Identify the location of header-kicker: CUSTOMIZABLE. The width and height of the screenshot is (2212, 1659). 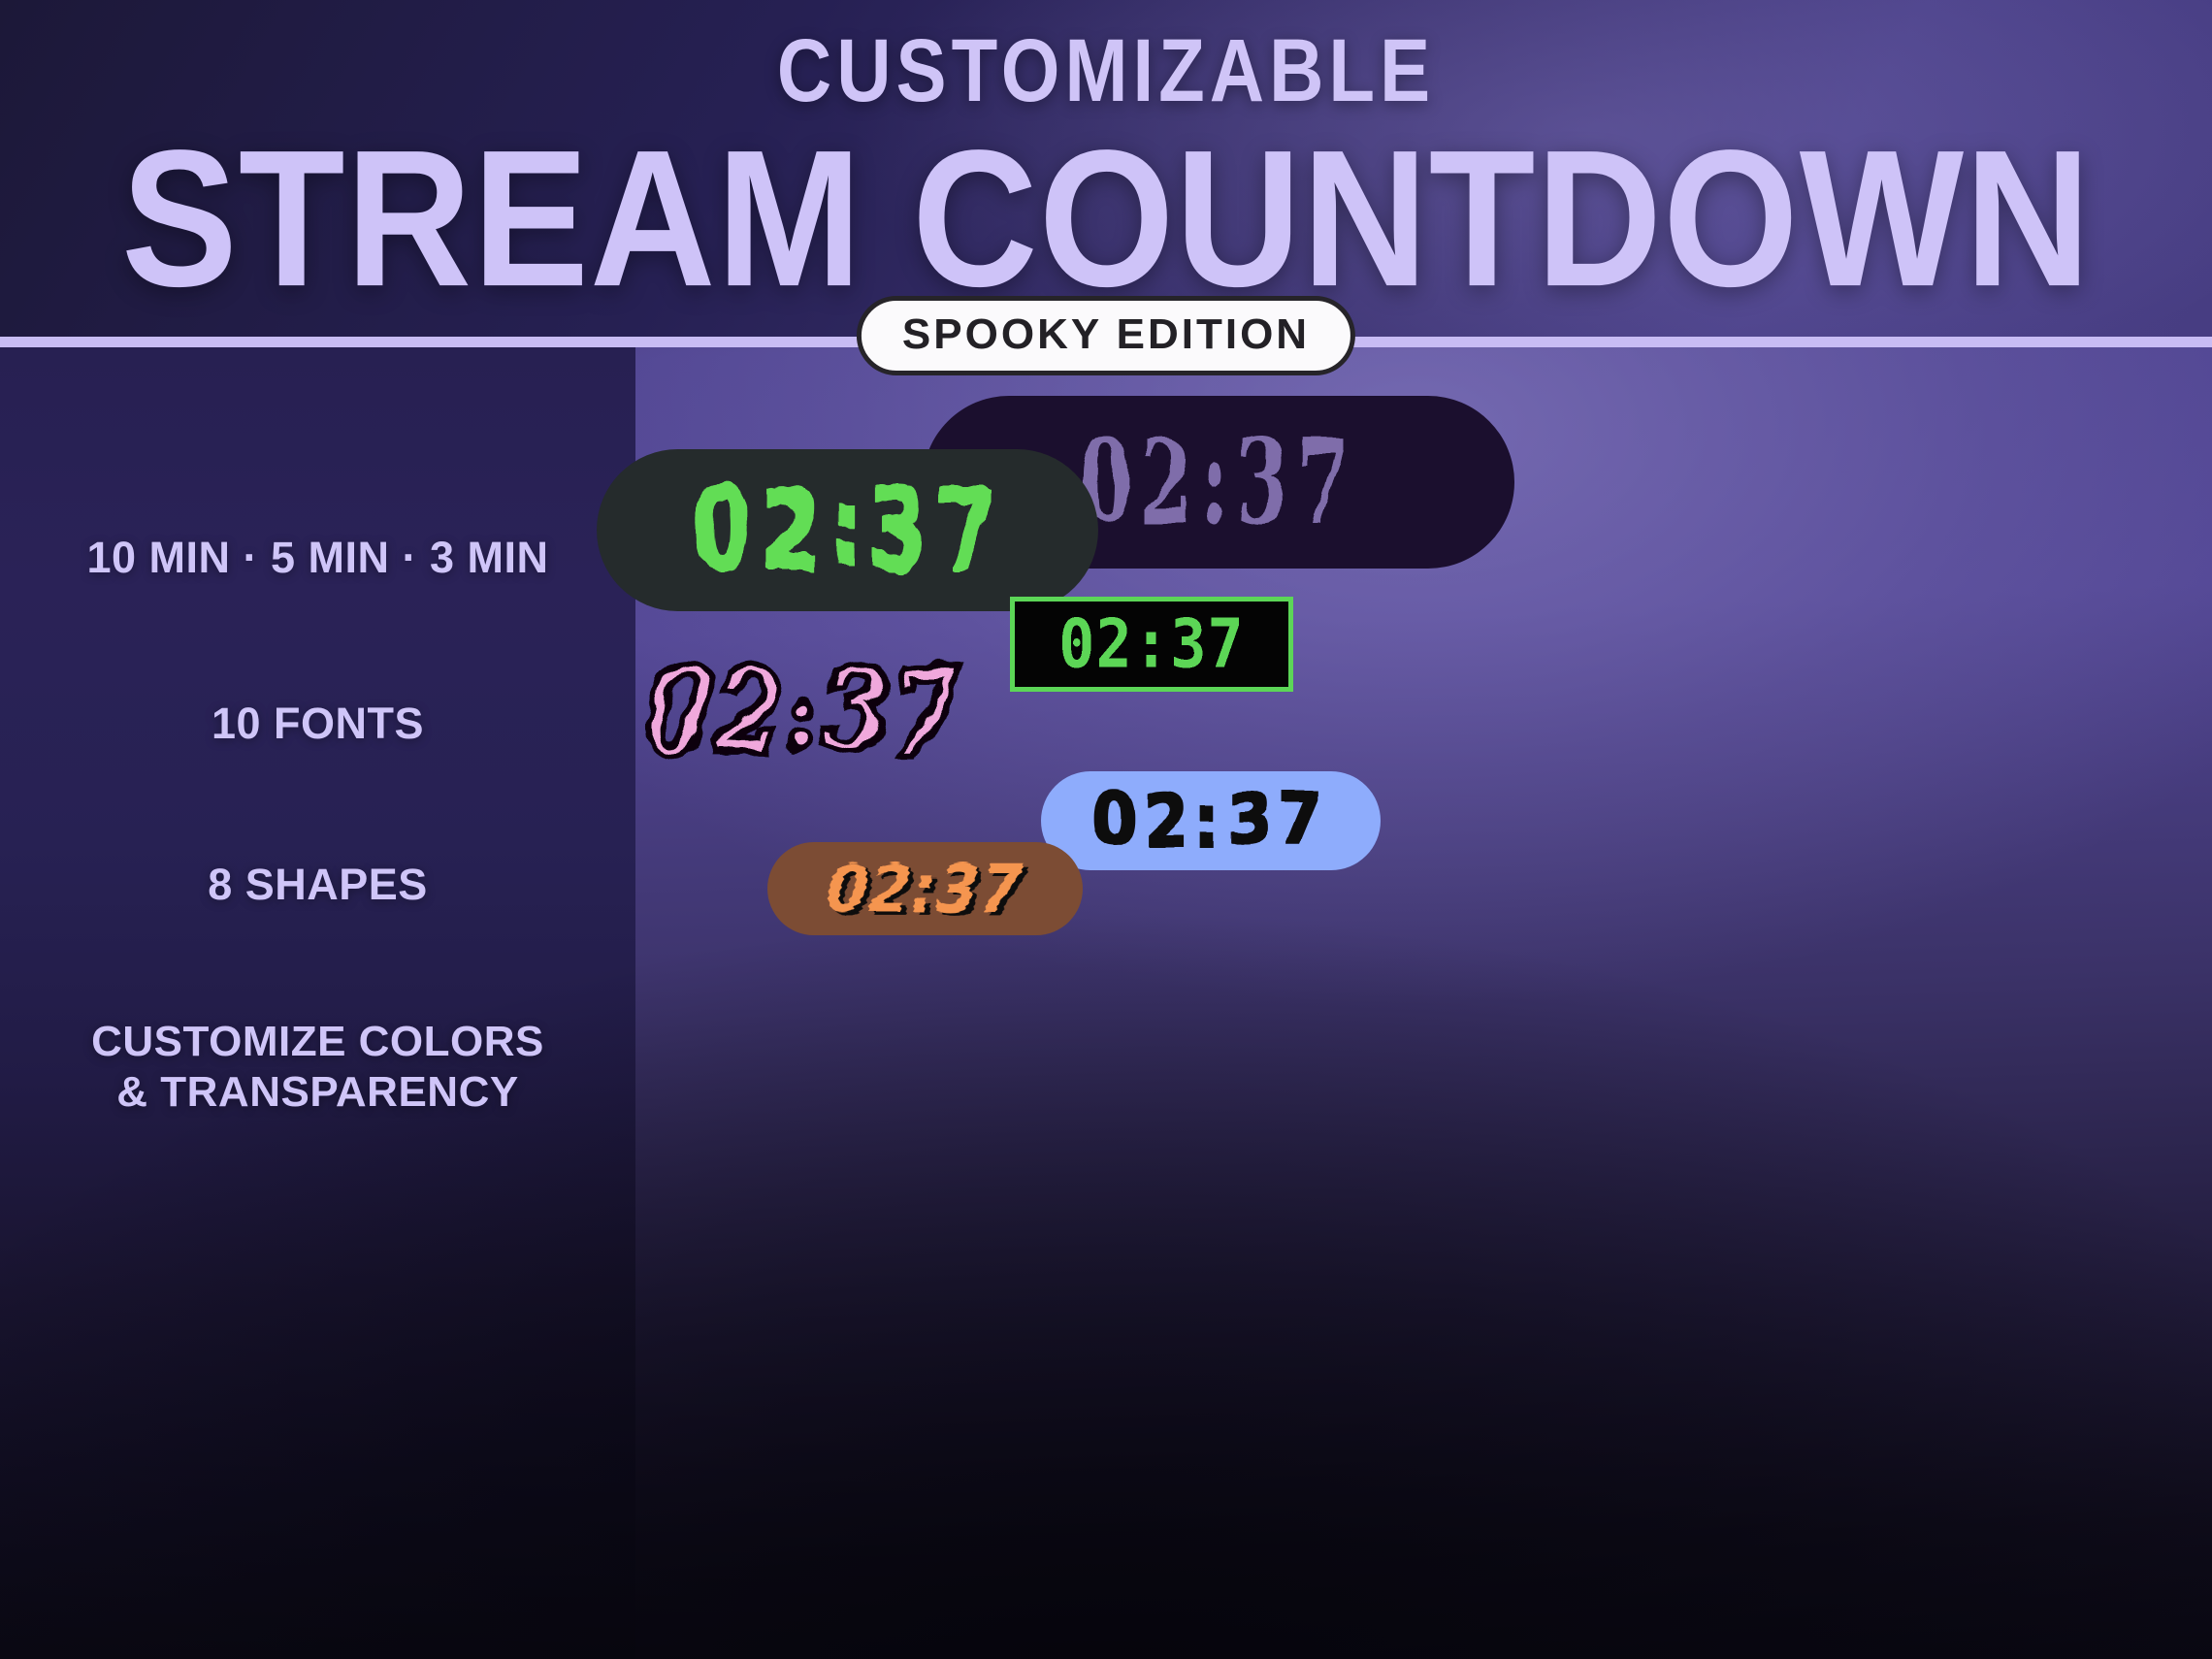
(1106, 70).